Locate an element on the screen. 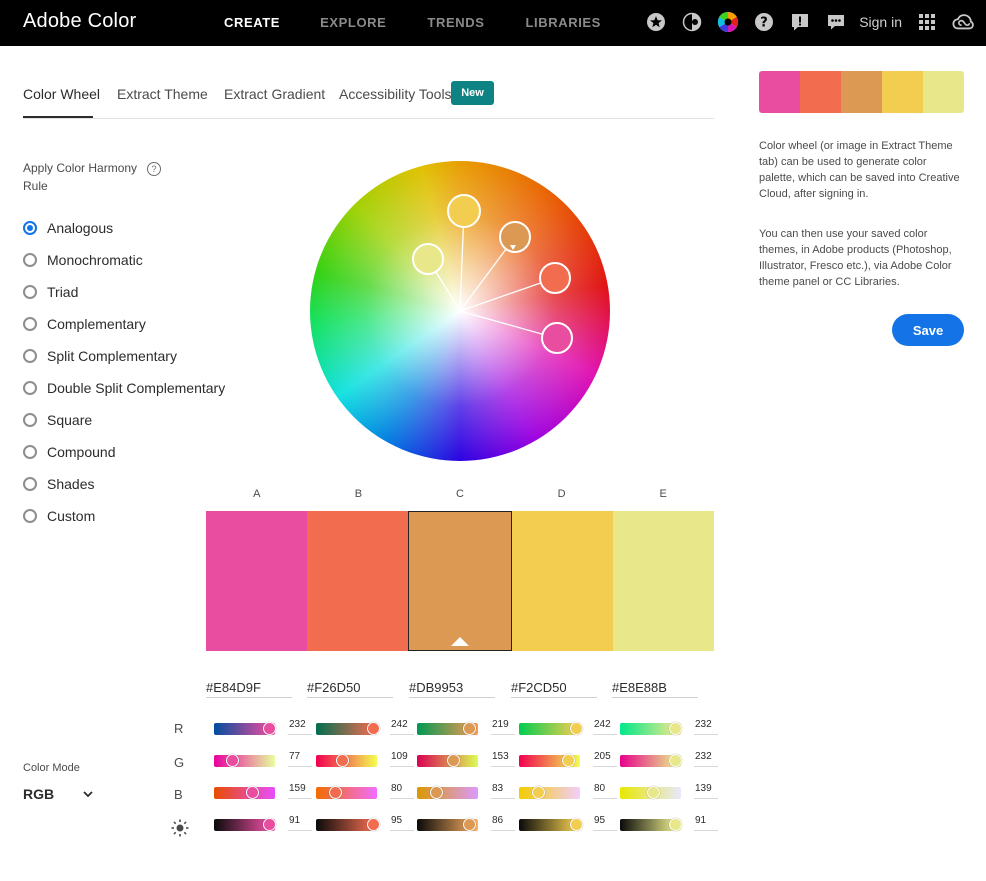 This screenshot has height=881, width=986. hex-input-a is located at coordinates (249, 687).